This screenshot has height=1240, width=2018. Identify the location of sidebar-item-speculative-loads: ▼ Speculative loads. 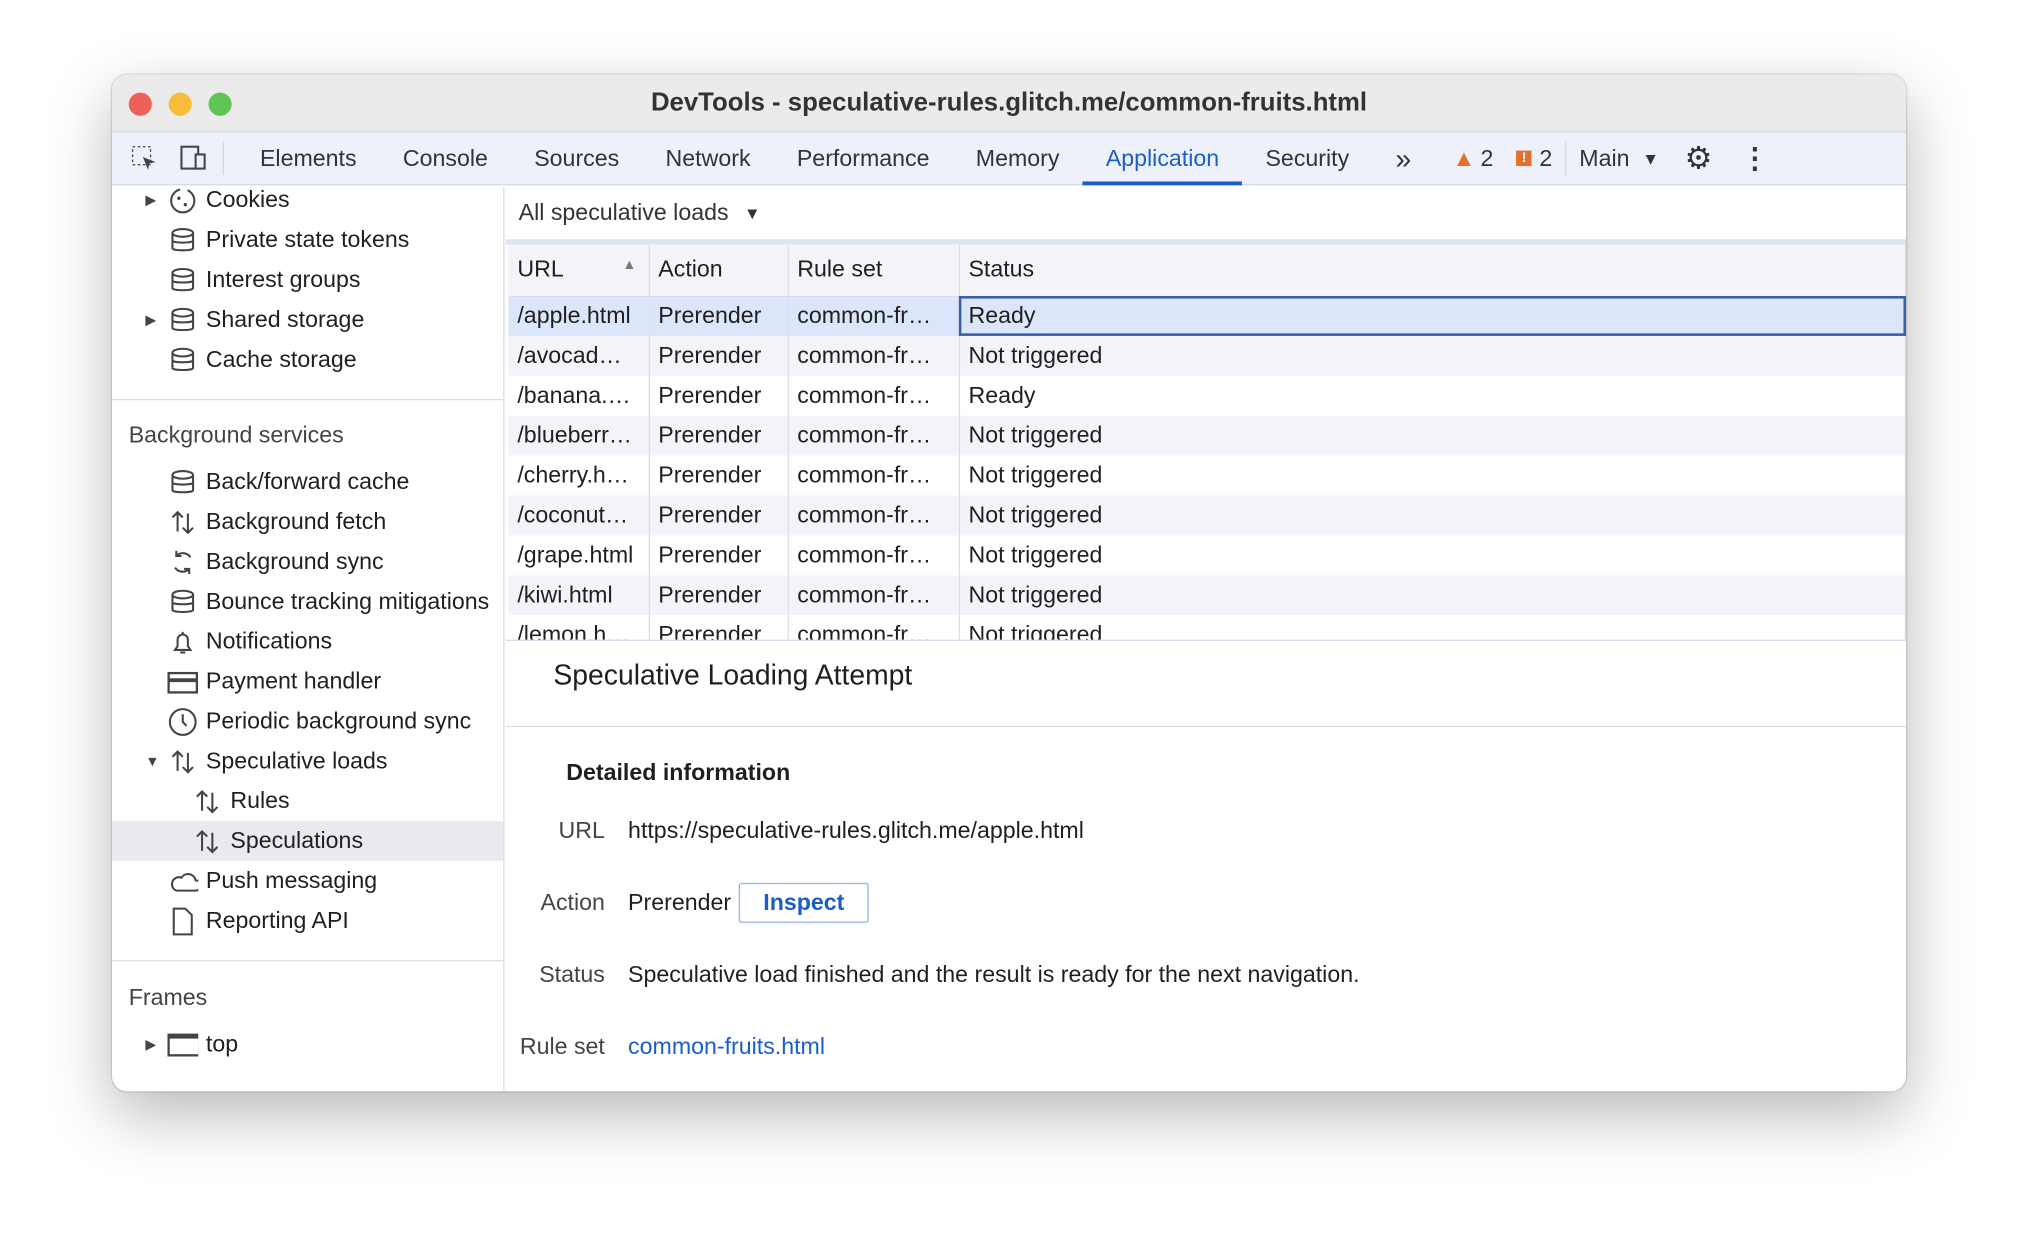
(307, 761).